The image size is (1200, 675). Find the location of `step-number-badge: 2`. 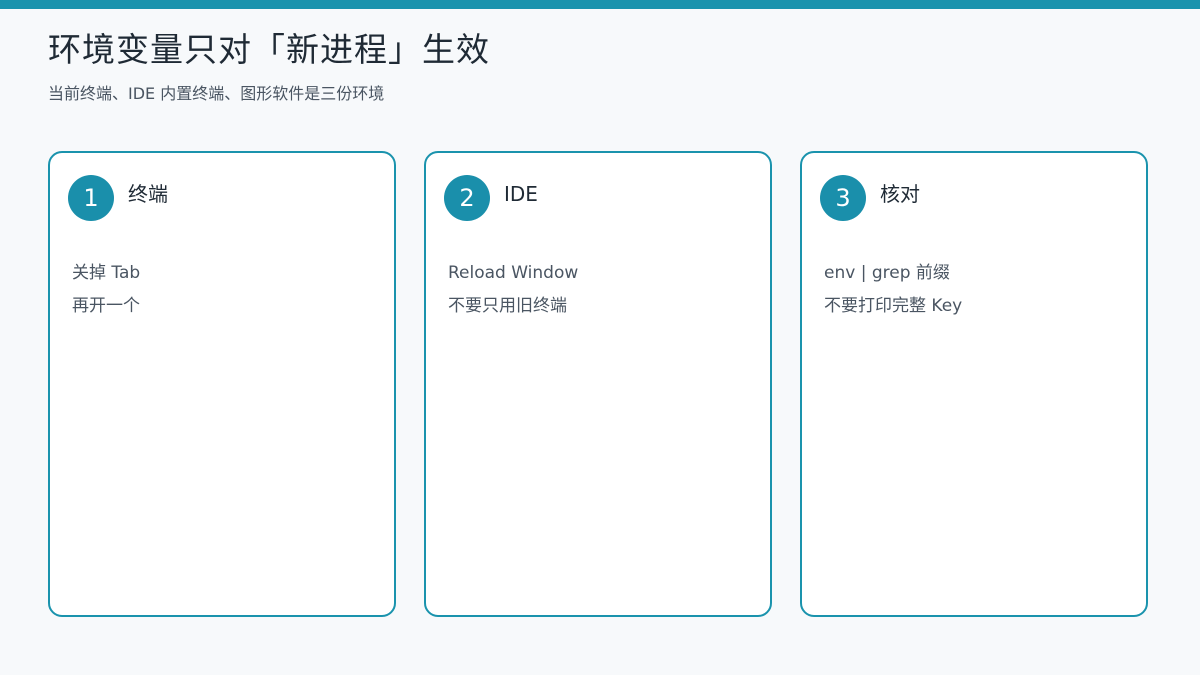

step-number-badge: 2 is located at coordinates (467, 198).